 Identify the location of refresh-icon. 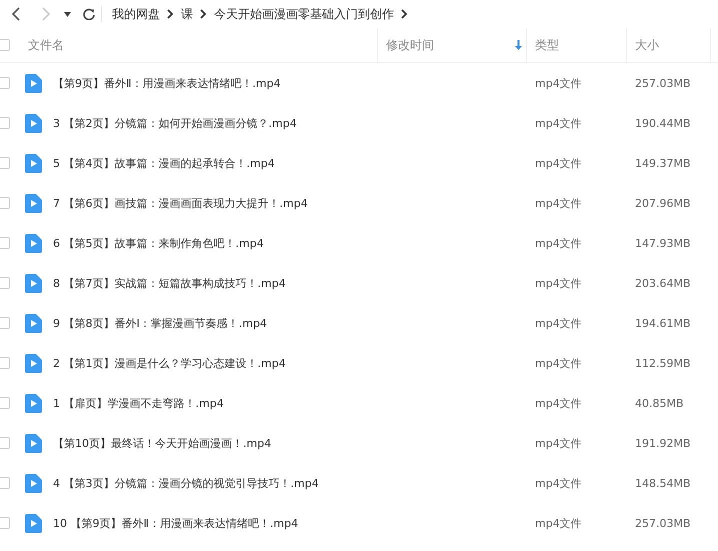
(89, 14).